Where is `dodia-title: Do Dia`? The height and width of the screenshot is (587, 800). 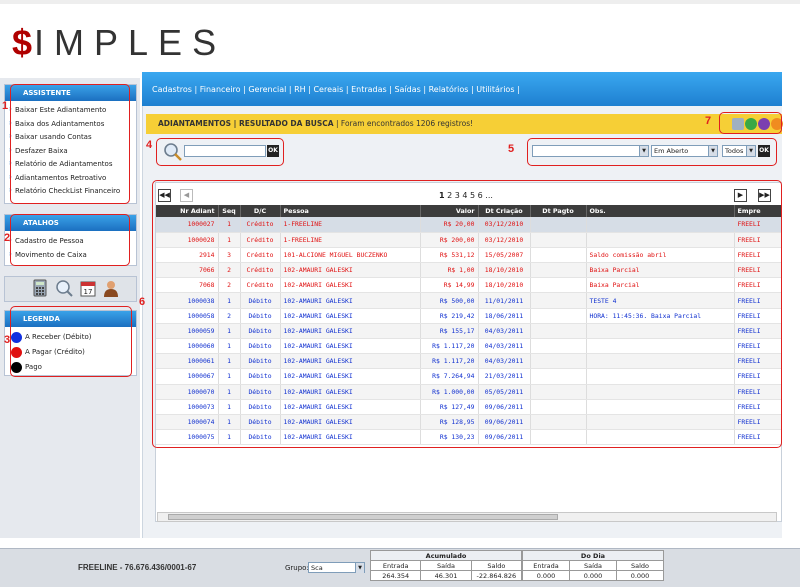
dodia-title: Do Dia is located at coordinates (593, 555).